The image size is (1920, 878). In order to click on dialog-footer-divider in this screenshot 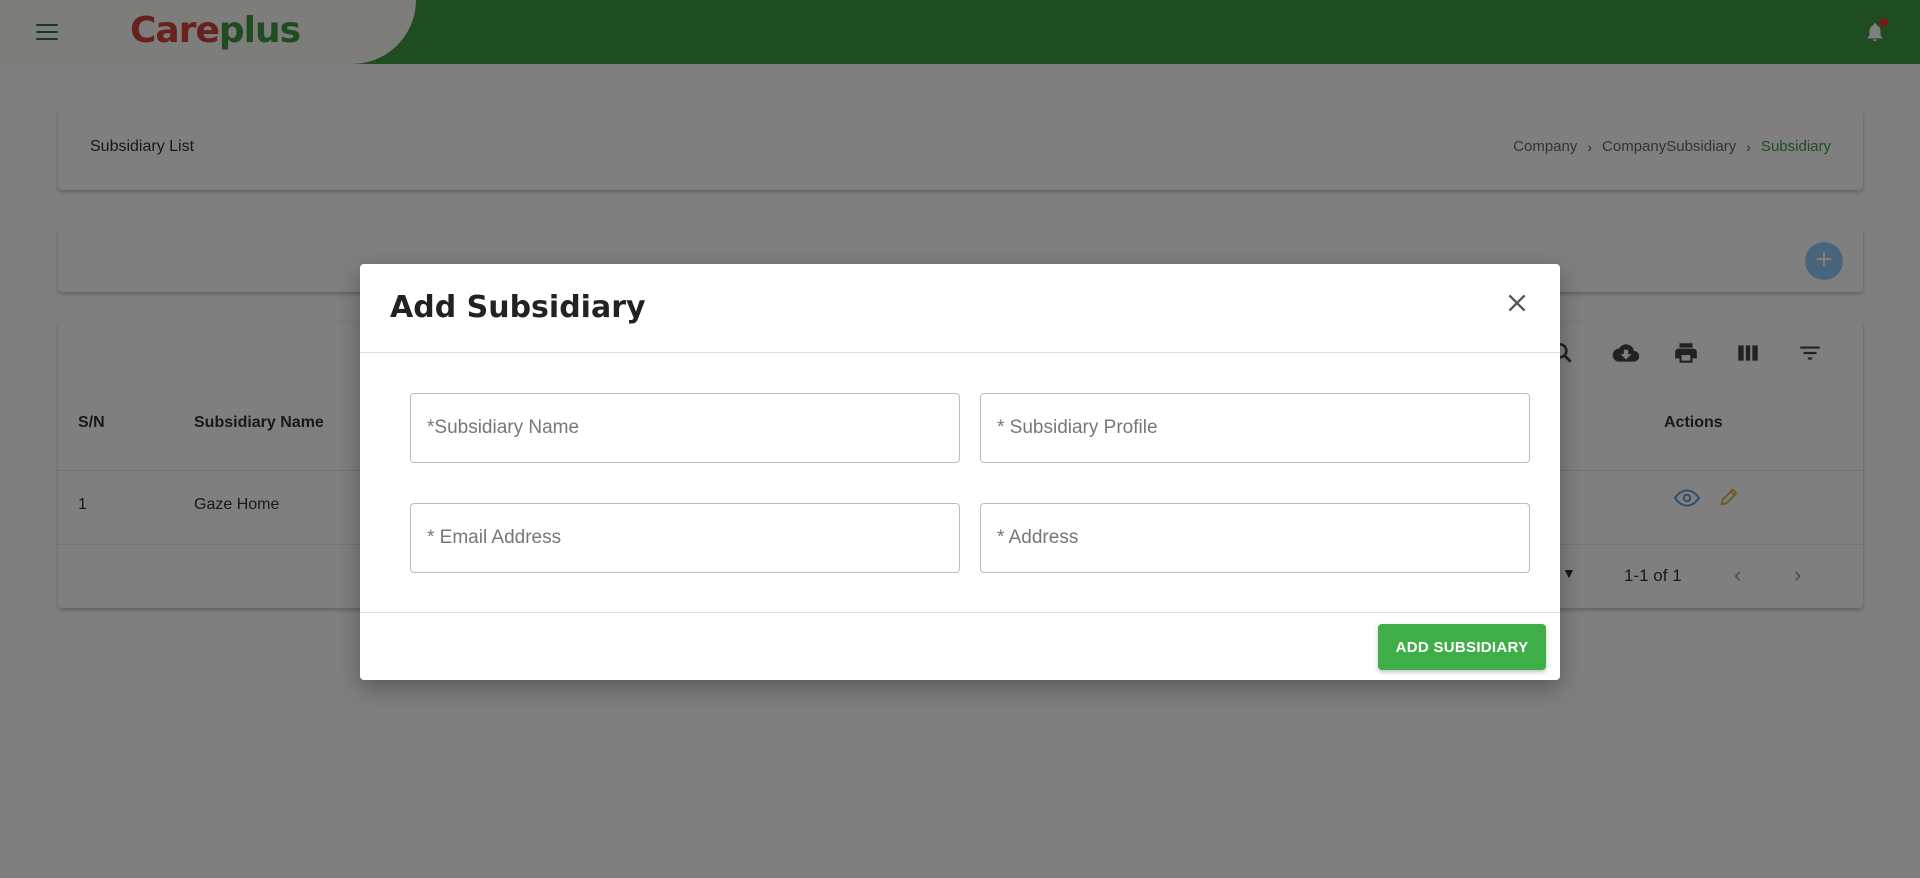, I will do `click(960, 612)`.